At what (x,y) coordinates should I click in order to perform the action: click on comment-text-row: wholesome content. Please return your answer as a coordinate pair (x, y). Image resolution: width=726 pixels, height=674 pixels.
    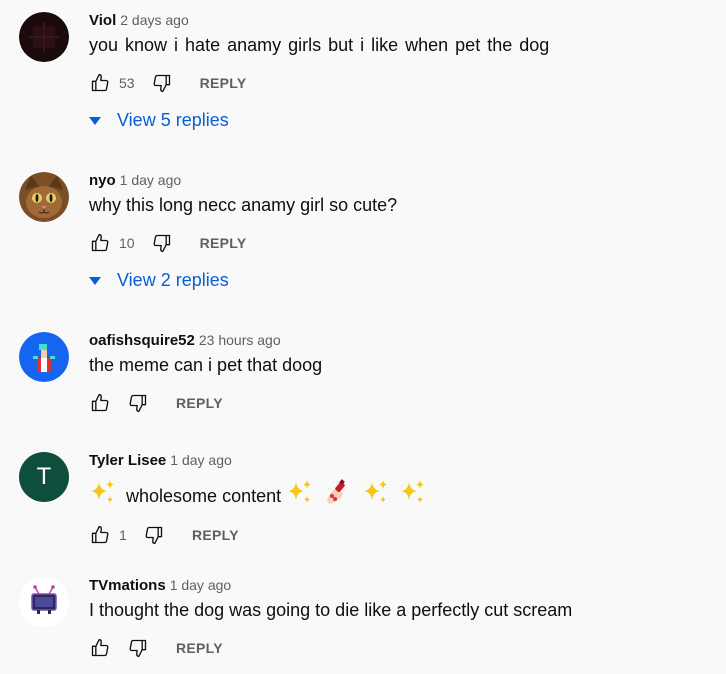
    Looking at the image, I should click on (258, 495).